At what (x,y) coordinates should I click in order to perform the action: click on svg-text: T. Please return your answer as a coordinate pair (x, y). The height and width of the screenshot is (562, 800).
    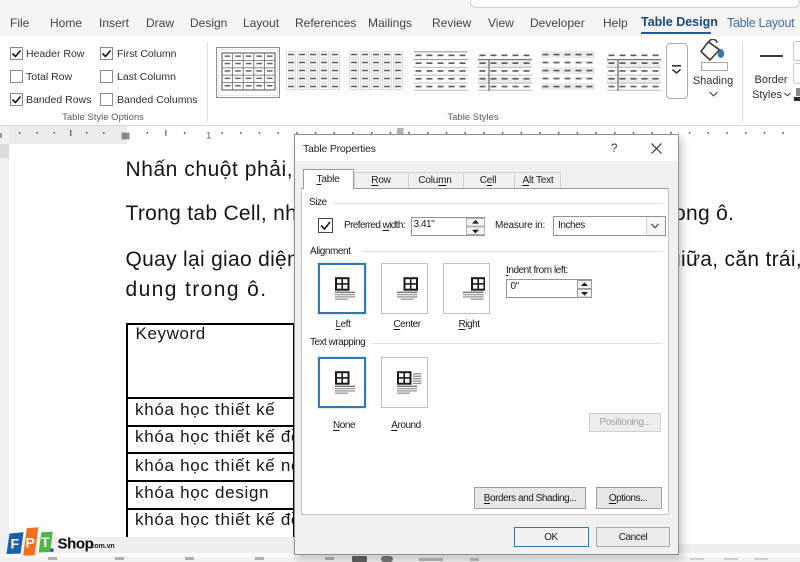
    Looking at the image, I should click on (45, 542).